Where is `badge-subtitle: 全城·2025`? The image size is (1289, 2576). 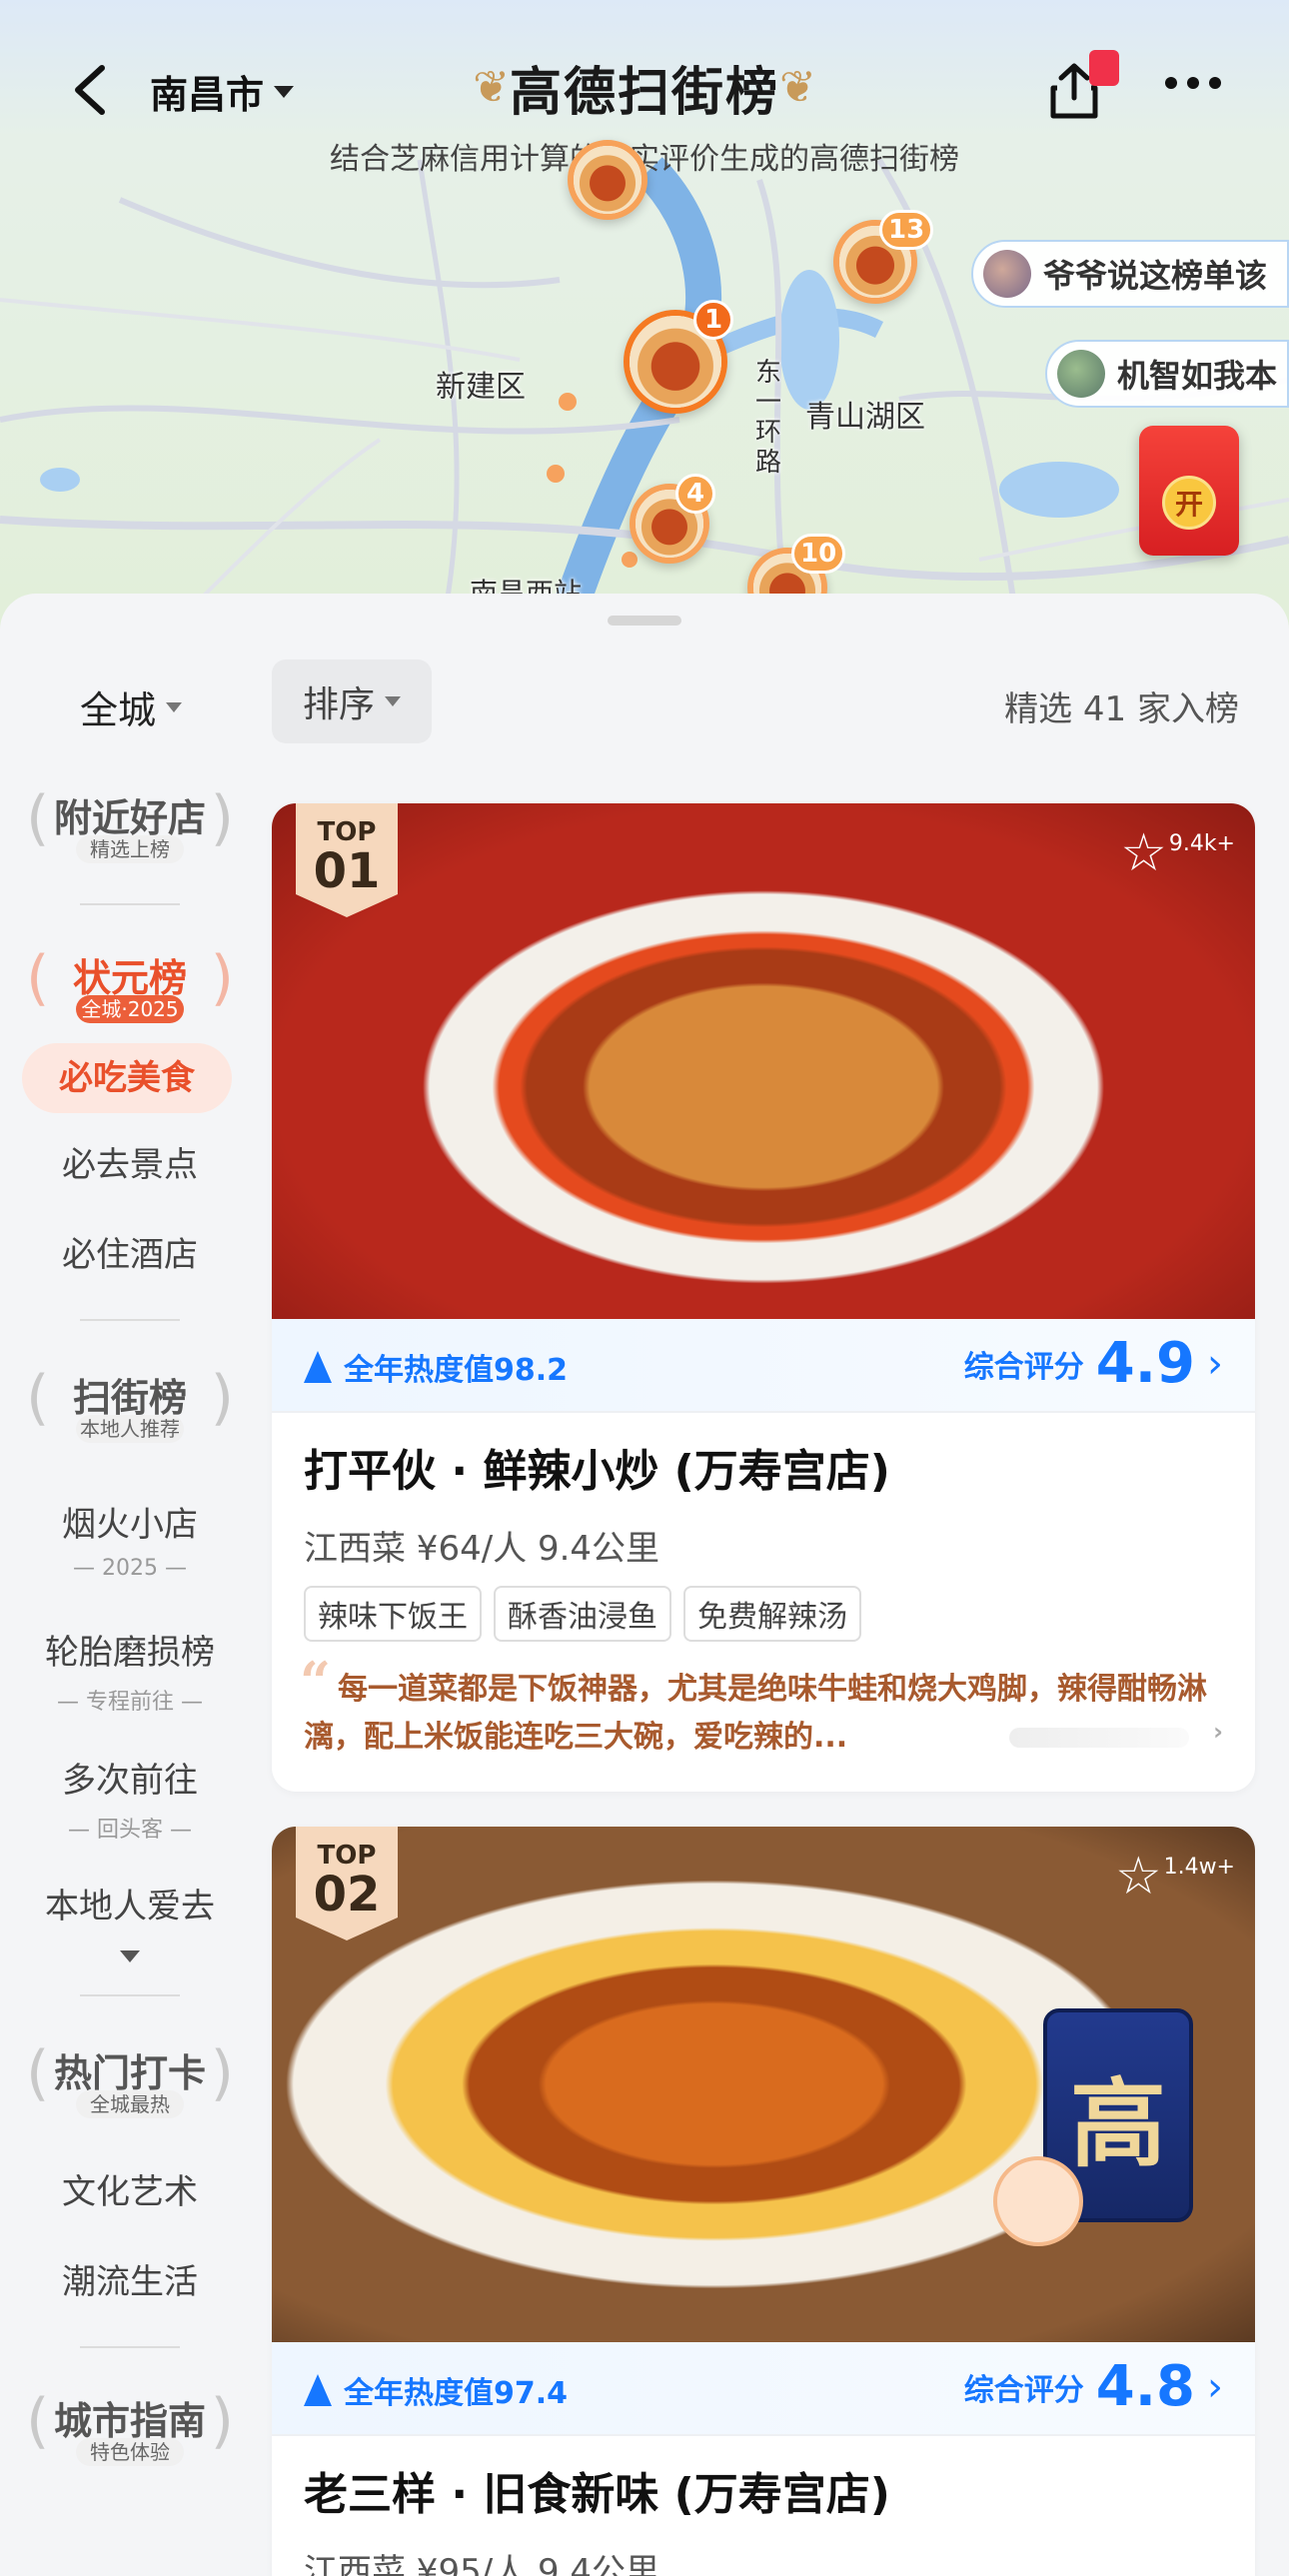
badge-subtitle: 全城·2025 is located at coordinates (130, 1009).